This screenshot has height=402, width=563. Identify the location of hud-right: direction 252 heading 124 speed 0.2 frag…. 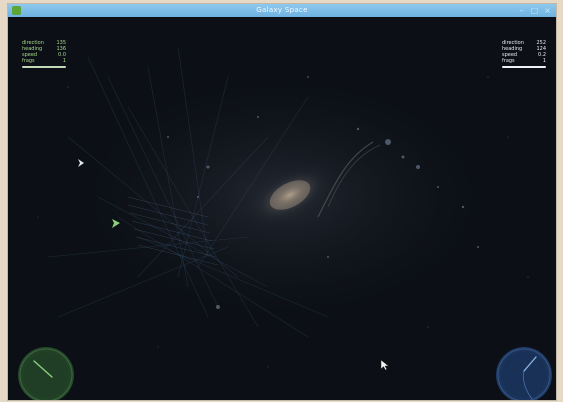
(524, 54).